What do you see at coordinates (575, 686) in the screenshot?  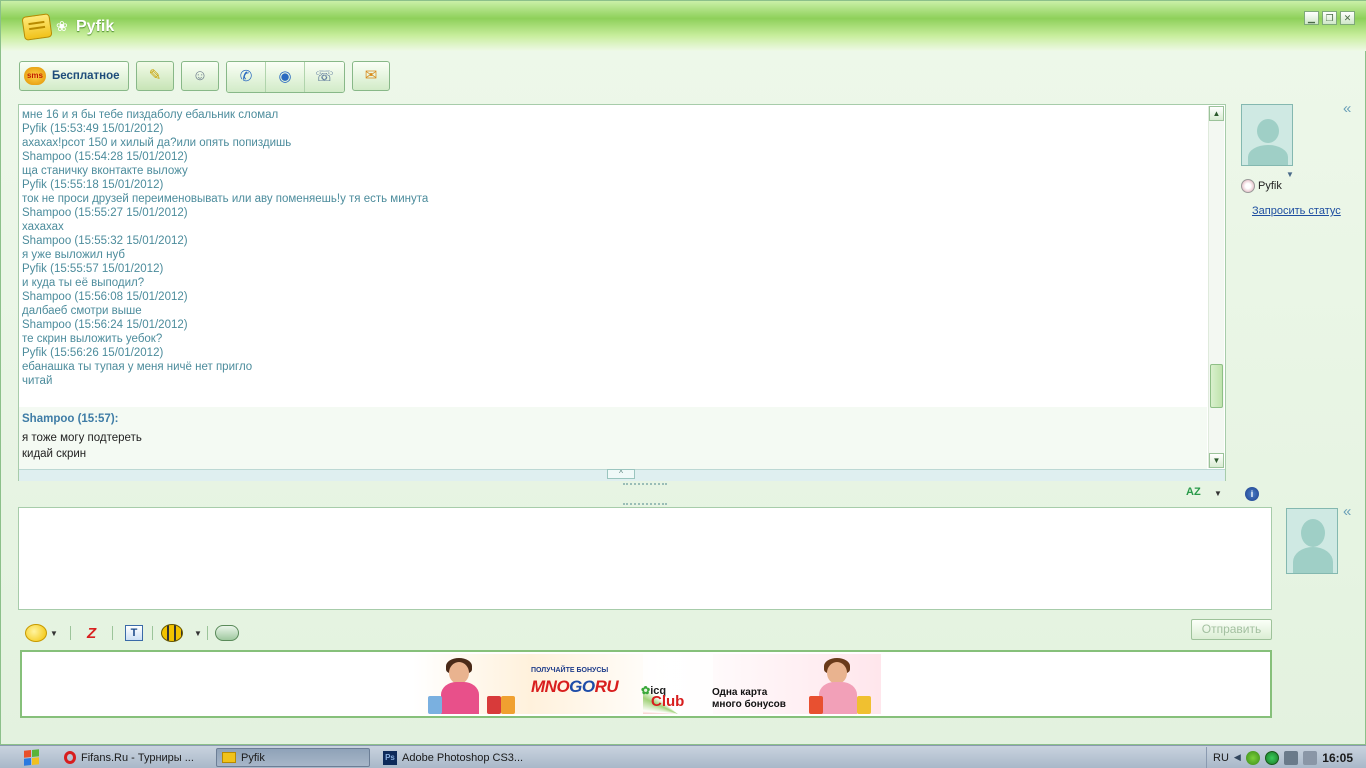 I see `mnogo-logo: MNOGORU` at bounding box center [575, 686].